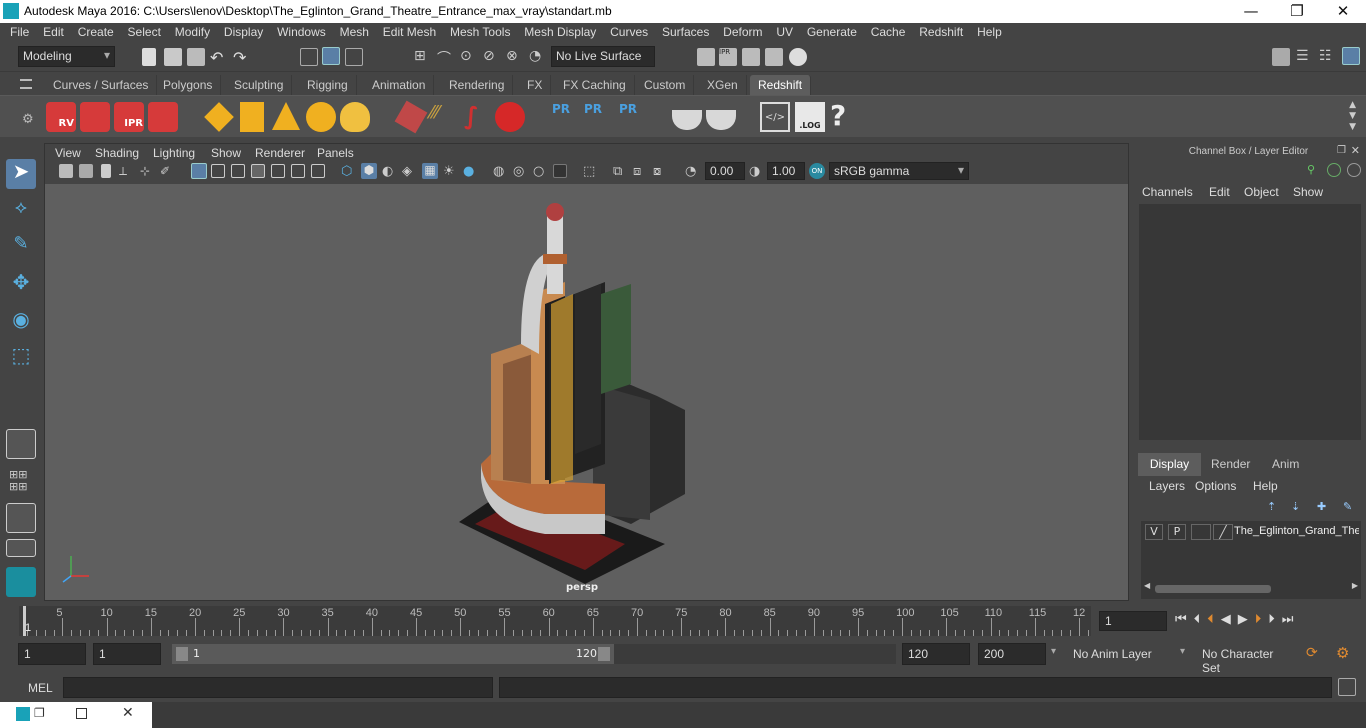 The image size is (1366, 728). Describe the element at coordinates (21, 285) in the screenshot. I see `move-tool-icon: ✥` at that location.